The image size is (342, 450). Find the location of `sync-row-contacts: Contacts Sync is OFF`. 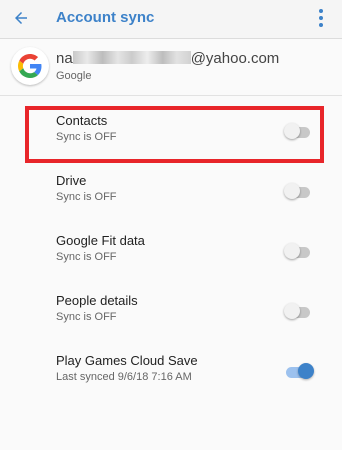

sync-row-contacts: Contacts Sync is OFF is located at coordinates (171, 133).